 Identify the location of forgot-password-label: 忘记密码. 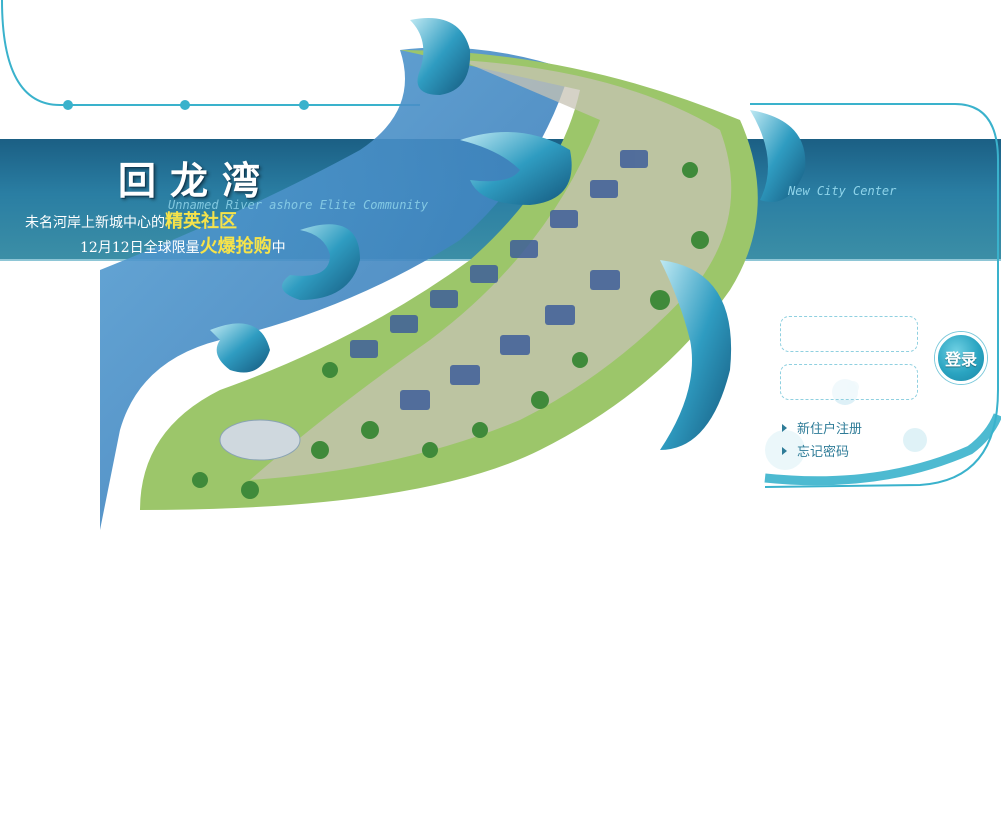
(823, 452).